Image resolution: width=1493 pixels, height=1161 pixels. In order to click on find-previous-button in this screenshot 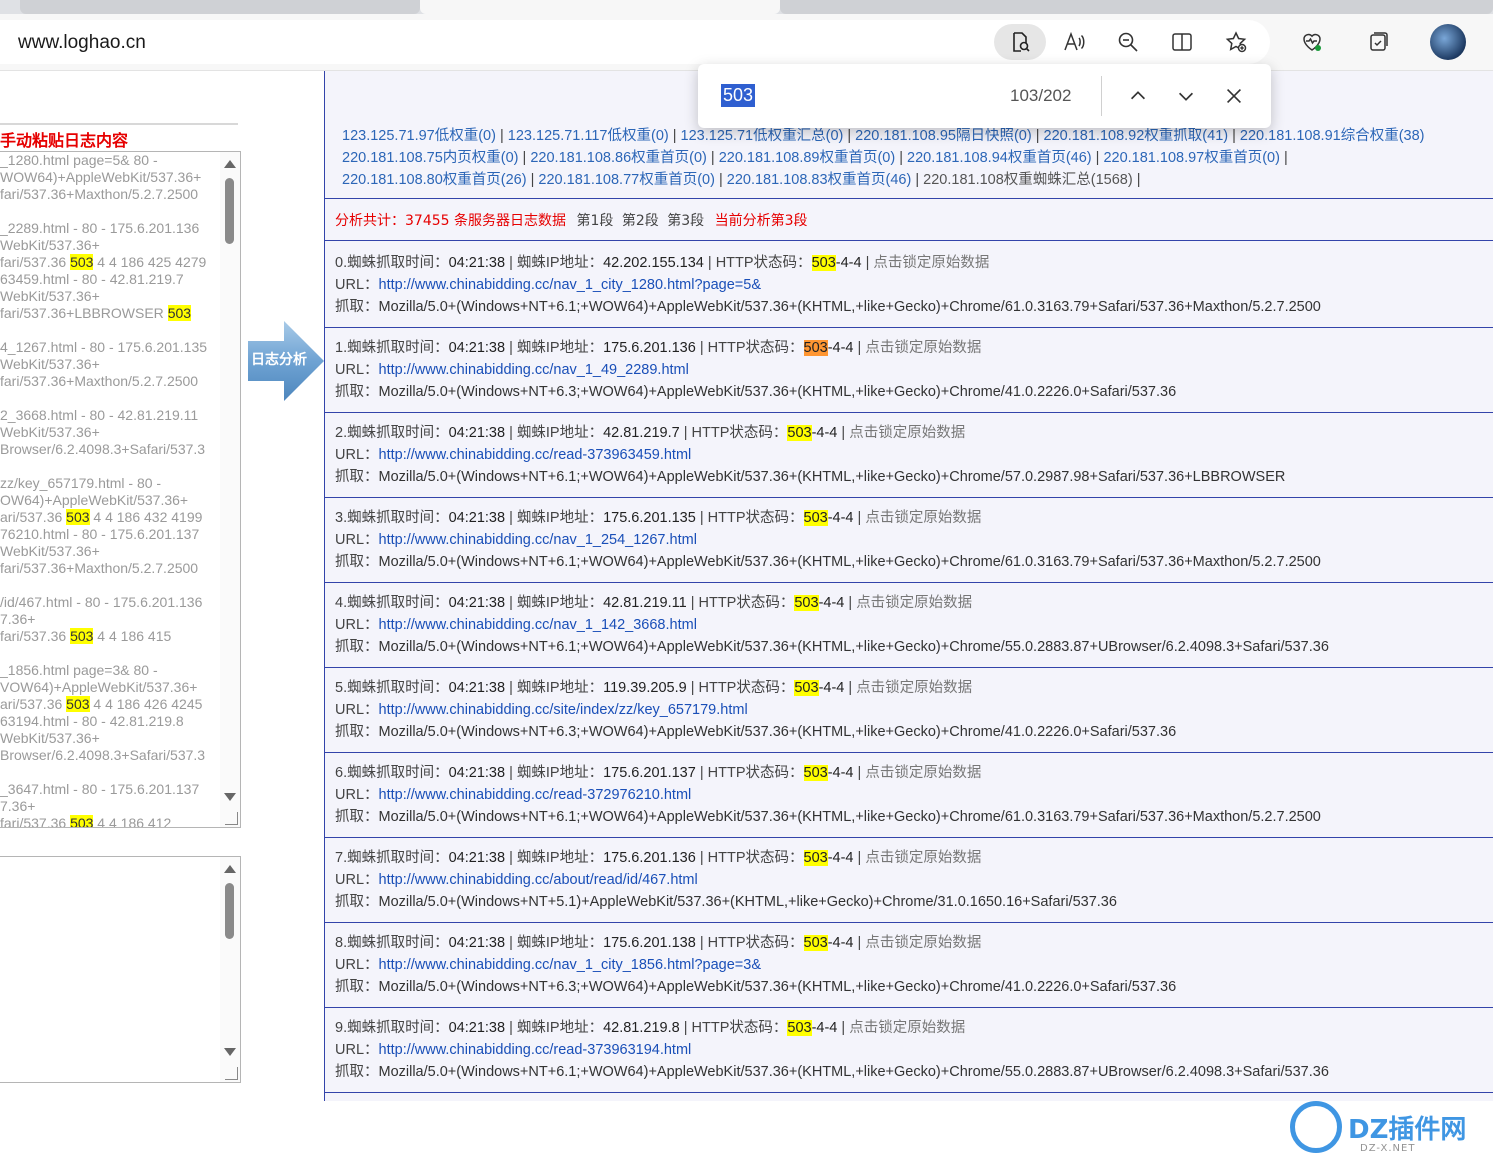, I will do `click(1138, 96)`.